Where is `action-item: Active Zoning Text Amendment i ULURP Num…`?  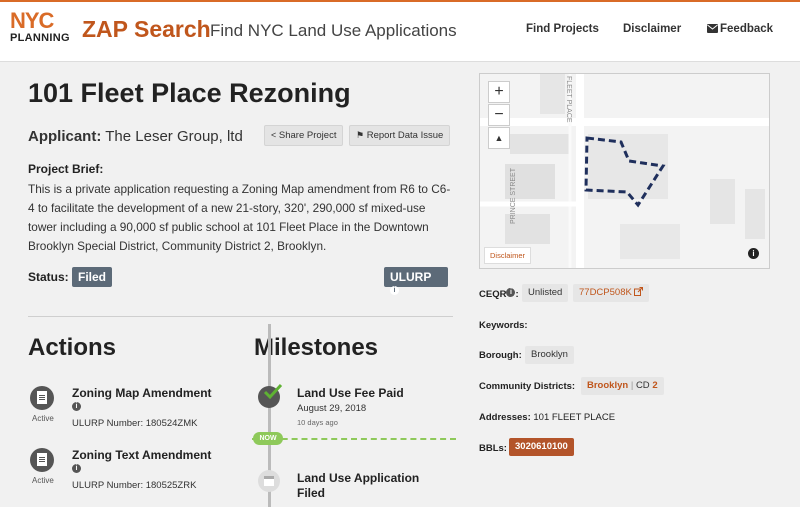
action-item: Active Zoning Text Amendment i ULURP Num… is located at coordinates (135, 477).